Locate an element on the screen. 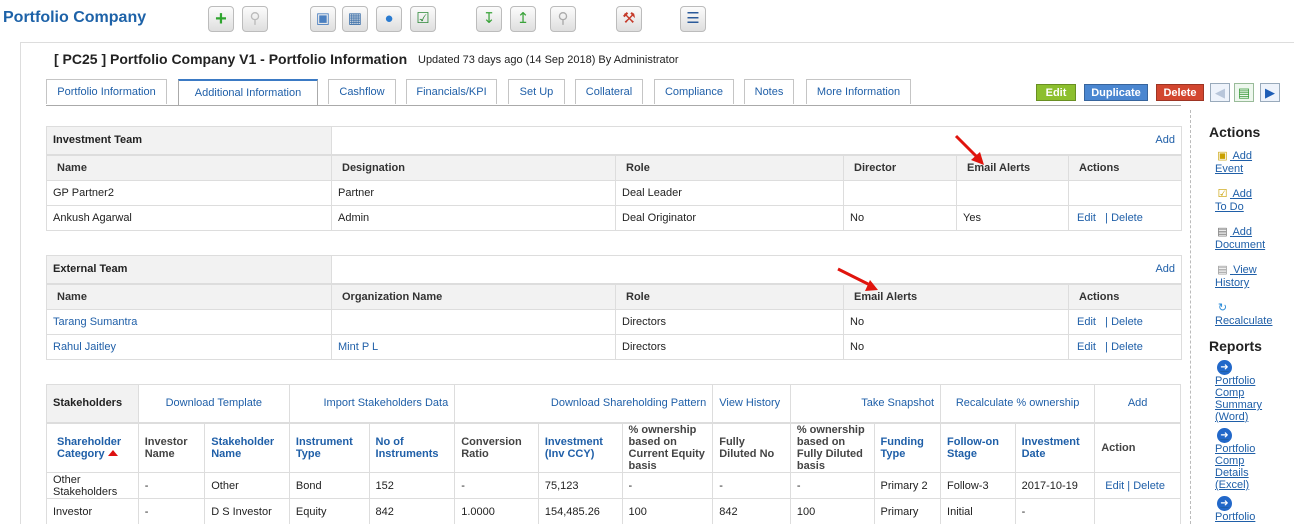 The width and height of the screenshot is (1294, 524). cell-stage: Follow-3 is located at coordinates (978, 485).